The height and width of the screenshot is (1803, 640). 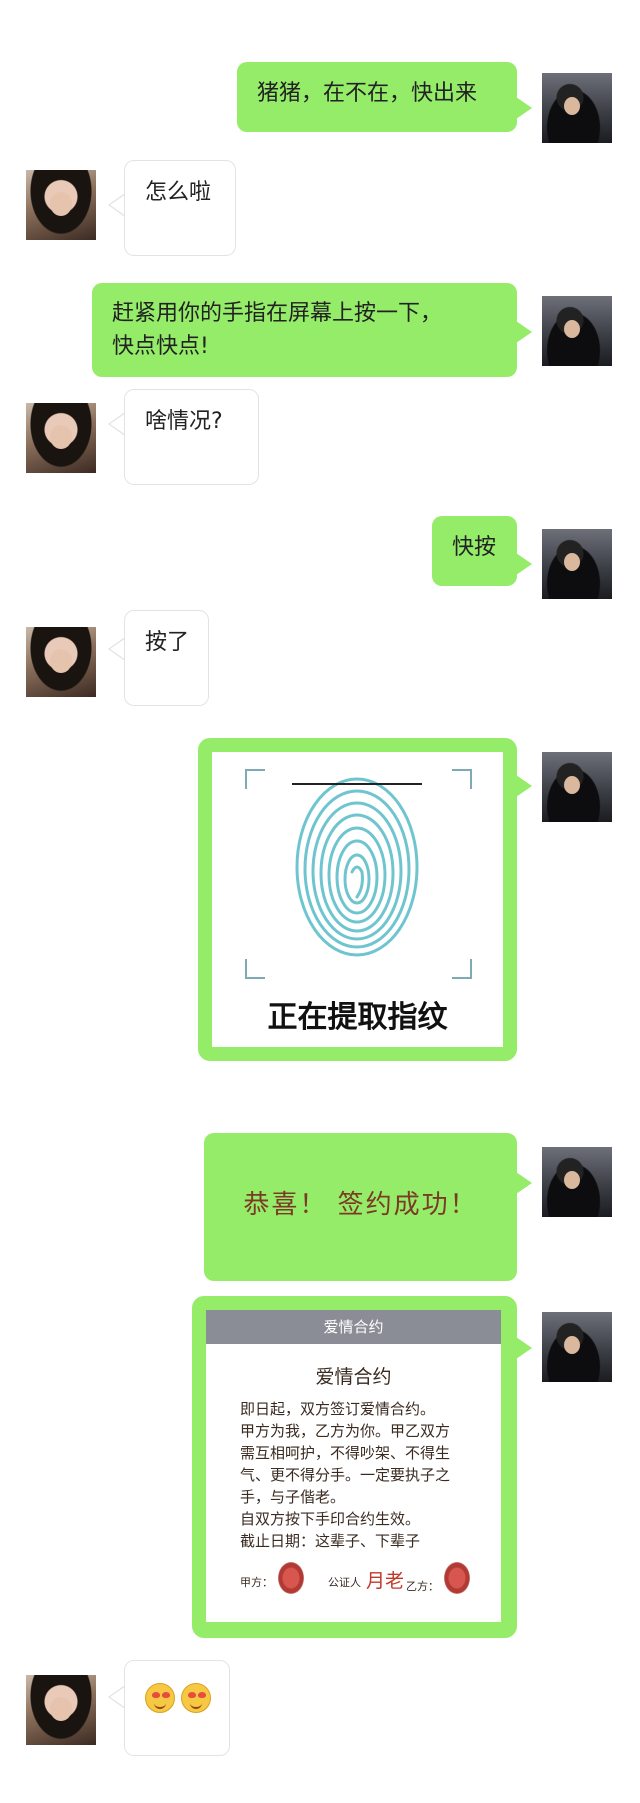 I want to click on contract-line: 自双方按下手印合约生效。, so click(x=330, y=1519).